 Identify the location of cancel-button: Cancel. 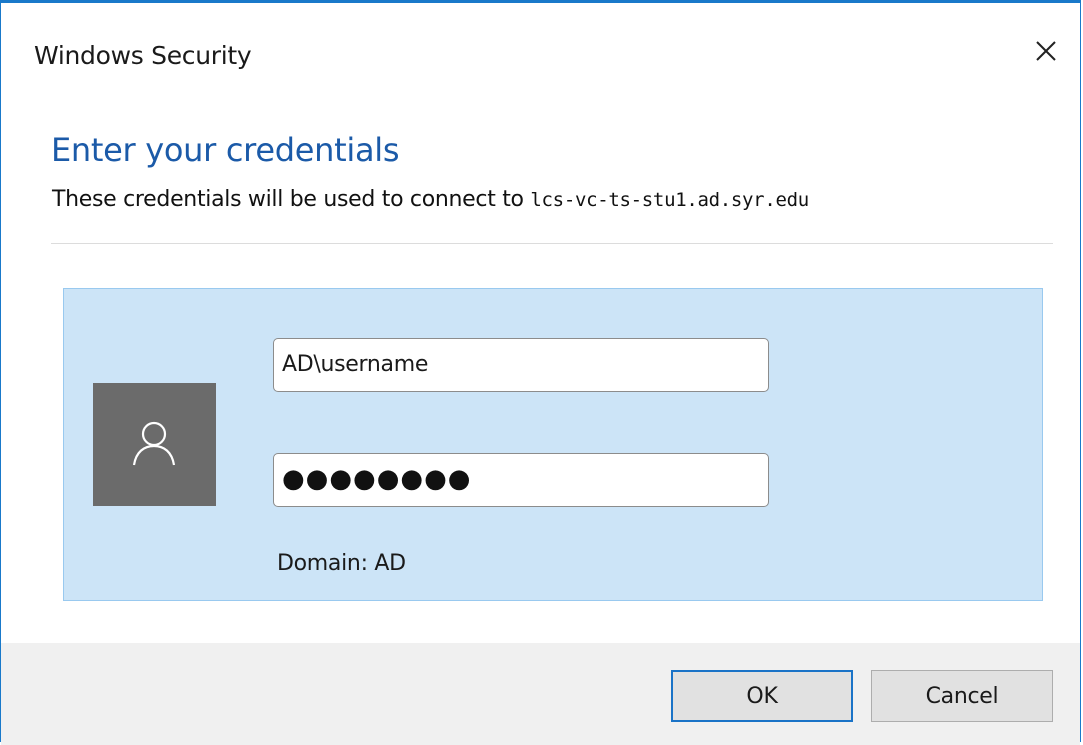
(962, 696).